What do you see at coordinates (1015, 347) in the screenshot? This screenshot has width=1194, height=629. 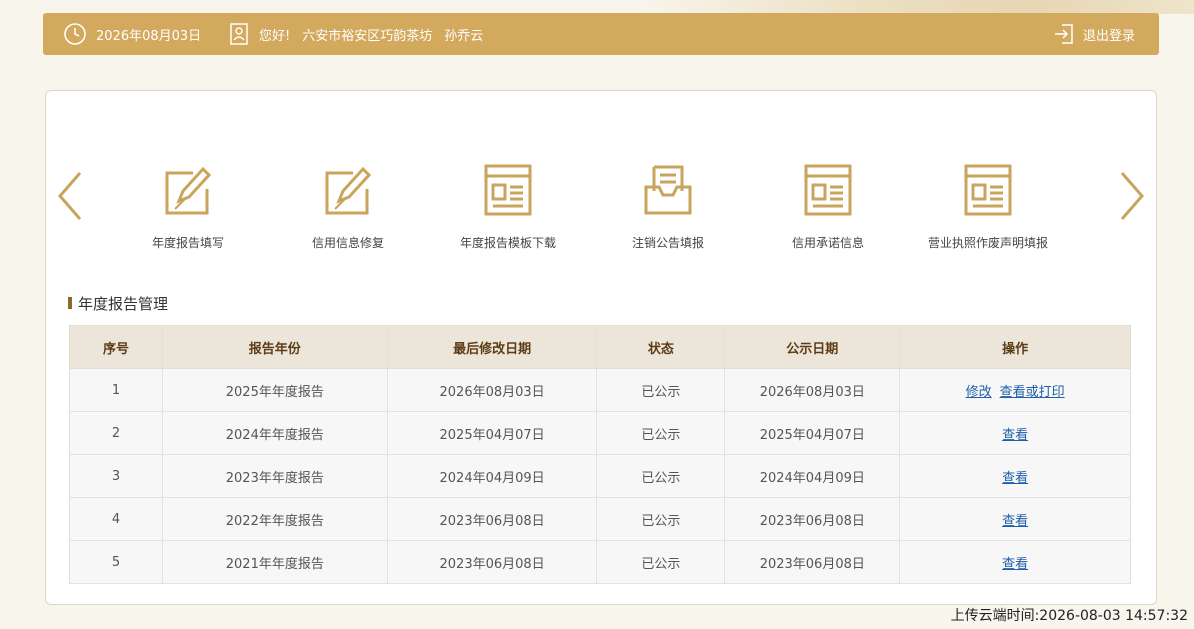 I see `column-header: 操作` at bounding box center [1015, 347].